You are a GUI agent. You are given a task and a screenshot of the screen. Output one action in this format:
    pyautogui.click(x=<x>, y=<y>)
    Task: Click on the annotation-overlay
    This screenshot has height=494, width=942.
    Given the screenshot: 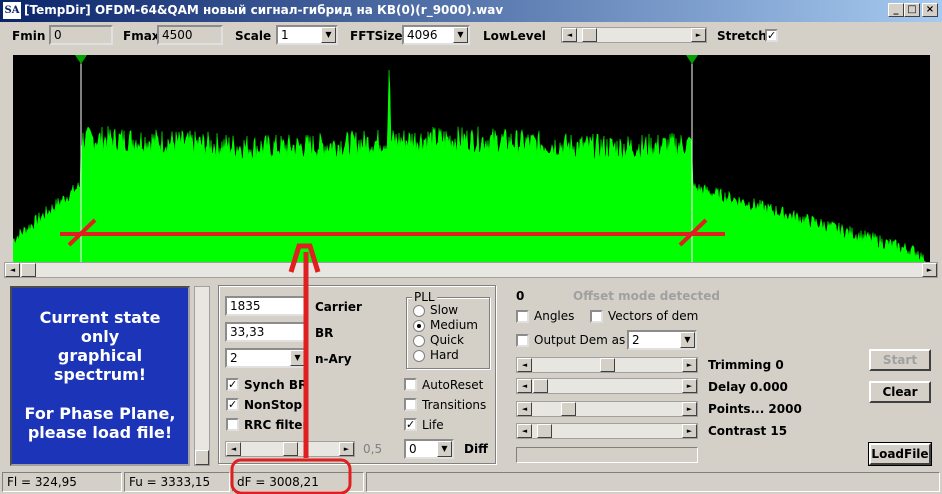 What is the action you would take?
    pyautogui.click(x=291, y=368)
    